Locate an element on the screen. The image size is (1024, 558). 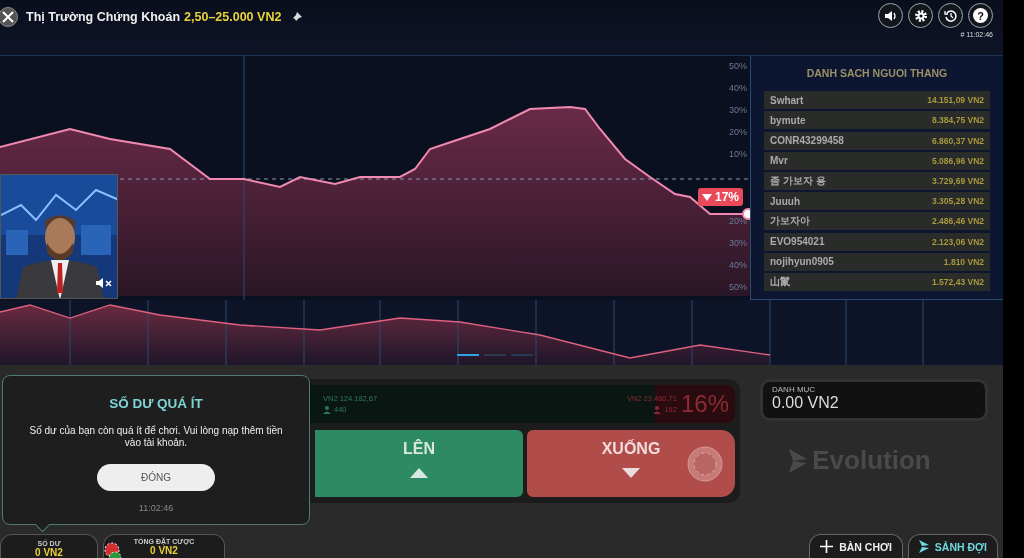
speaker-icon is located at coordinates (890, 15).